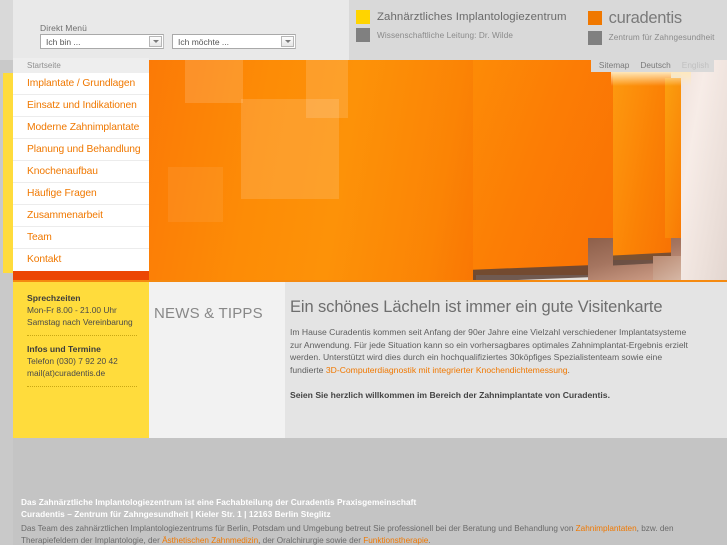 Image resolution: width=727 pixels, height=545 pixels. Describe the element at coordinates (64, 349) in the screenshot. I see `info-heading-termine: Infos und Termine` at that location.